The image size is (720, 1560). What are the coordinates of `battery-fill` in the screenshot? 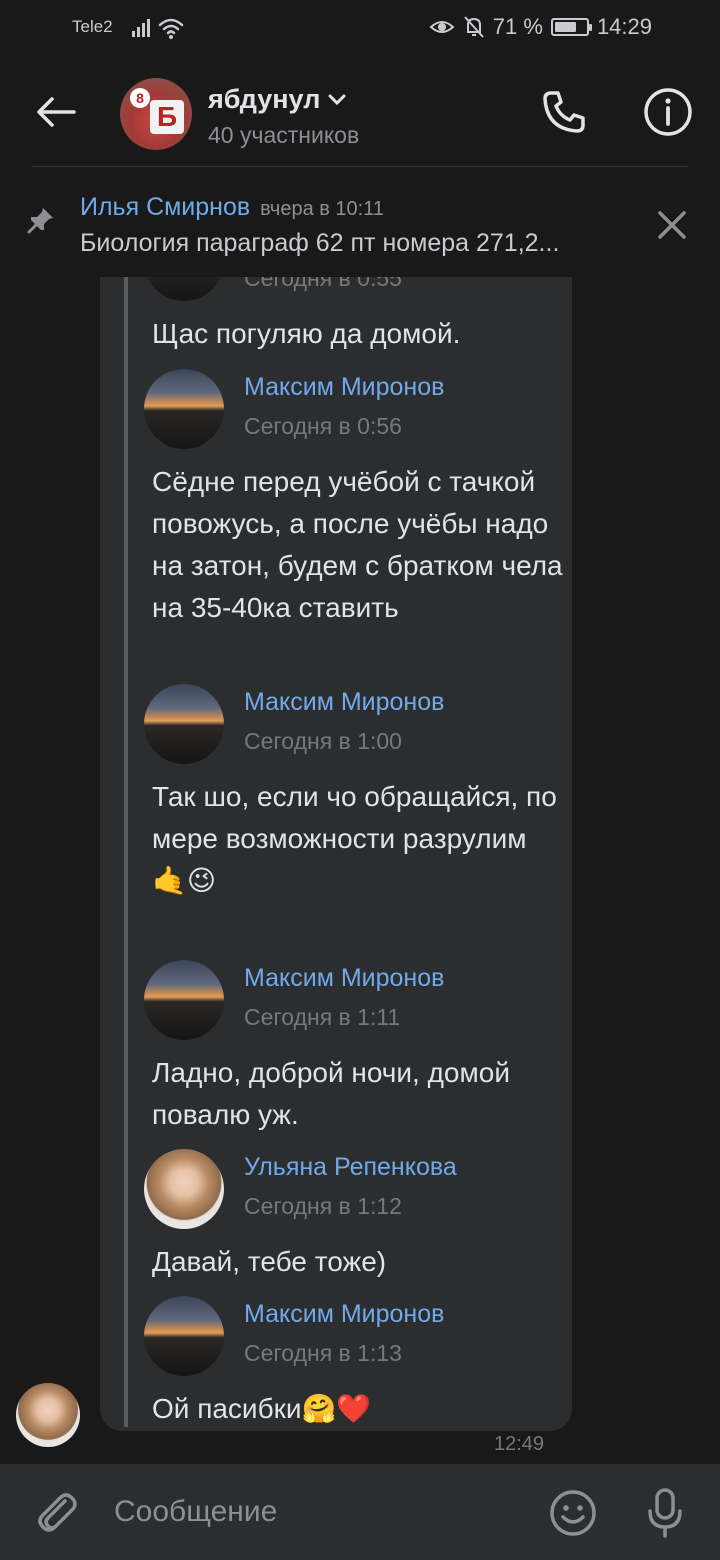 It's located at (565, 27).